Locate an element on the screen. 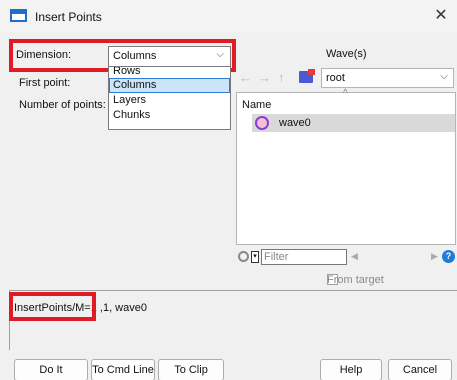  sort-caret-icon: ^ is located at coordinates (345, 93).